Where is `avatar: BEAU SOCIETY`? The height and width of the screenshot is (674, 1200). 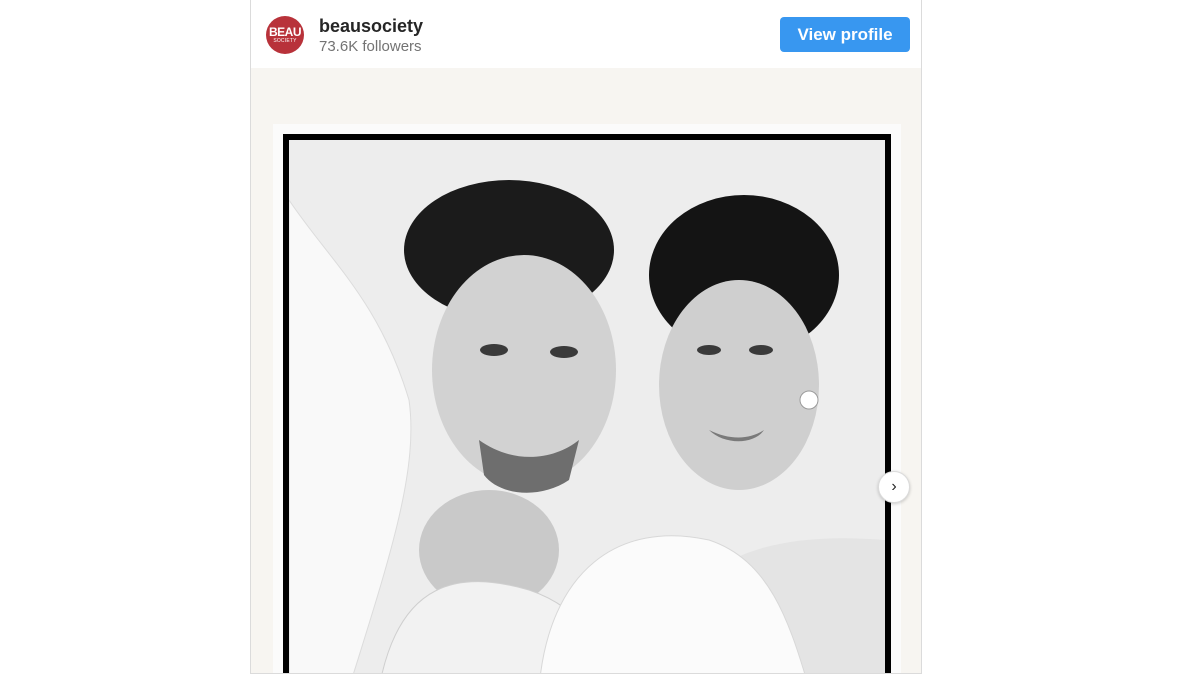 avatar: BEAU SOCIETY is located at coordinates (285, 35).